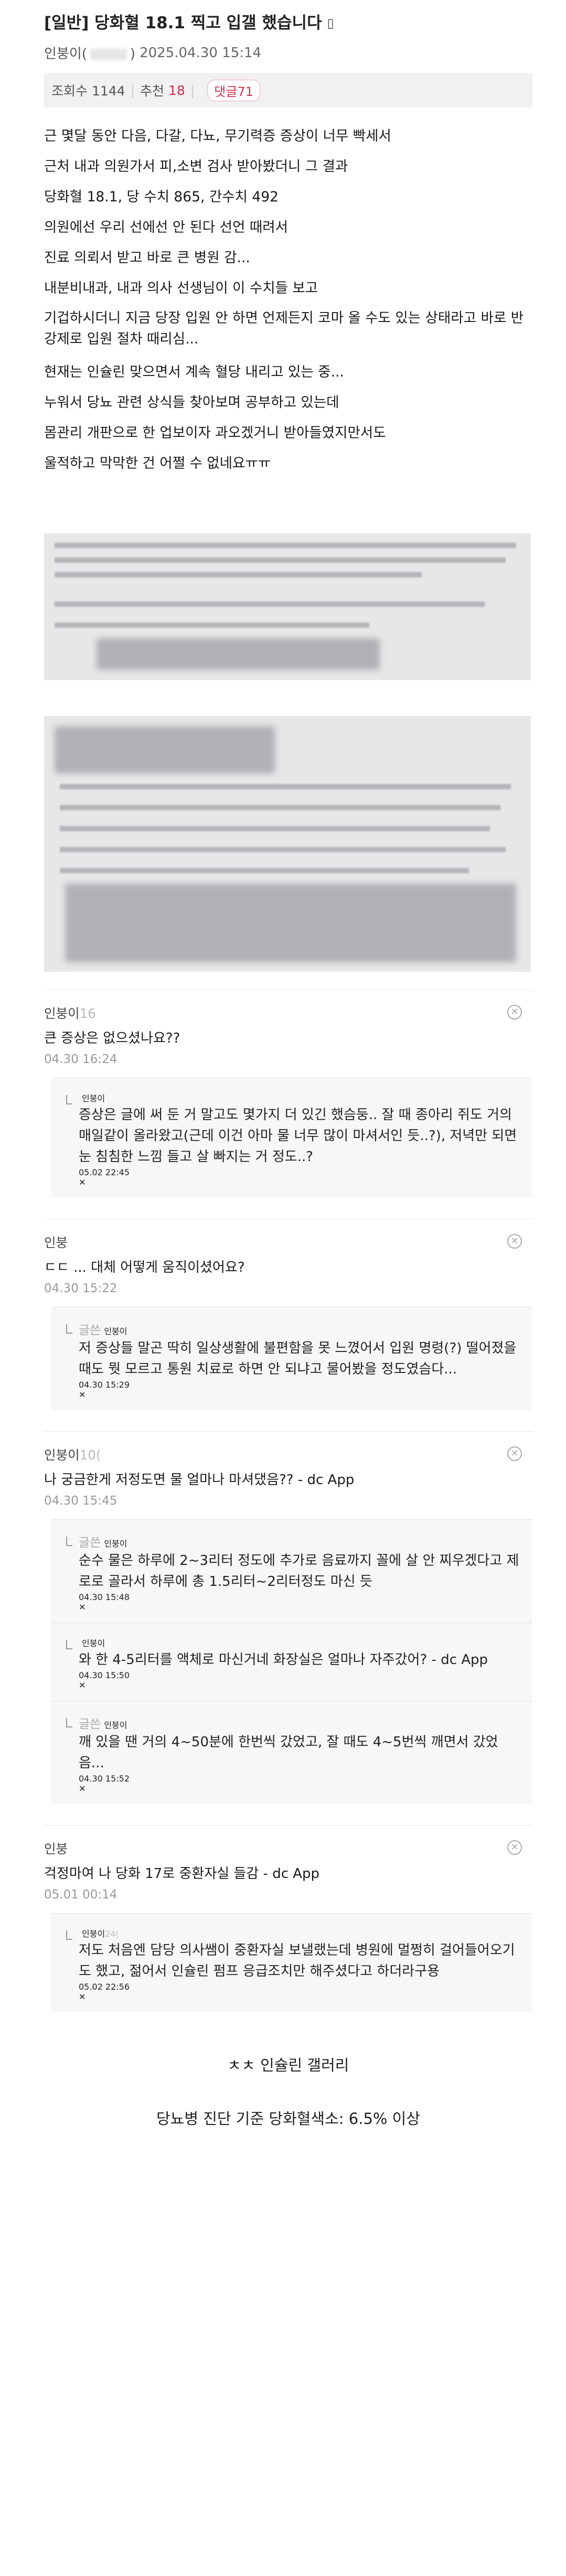 Image resolution: width=566 pixels, height=2576 pixels. Describe the element at coordinates (288, 1034) in the screenshot. I see `comment-item: 인붕이16 큰 증상은 없으셨나요?? 04.30 16:24 ✕` at that location.